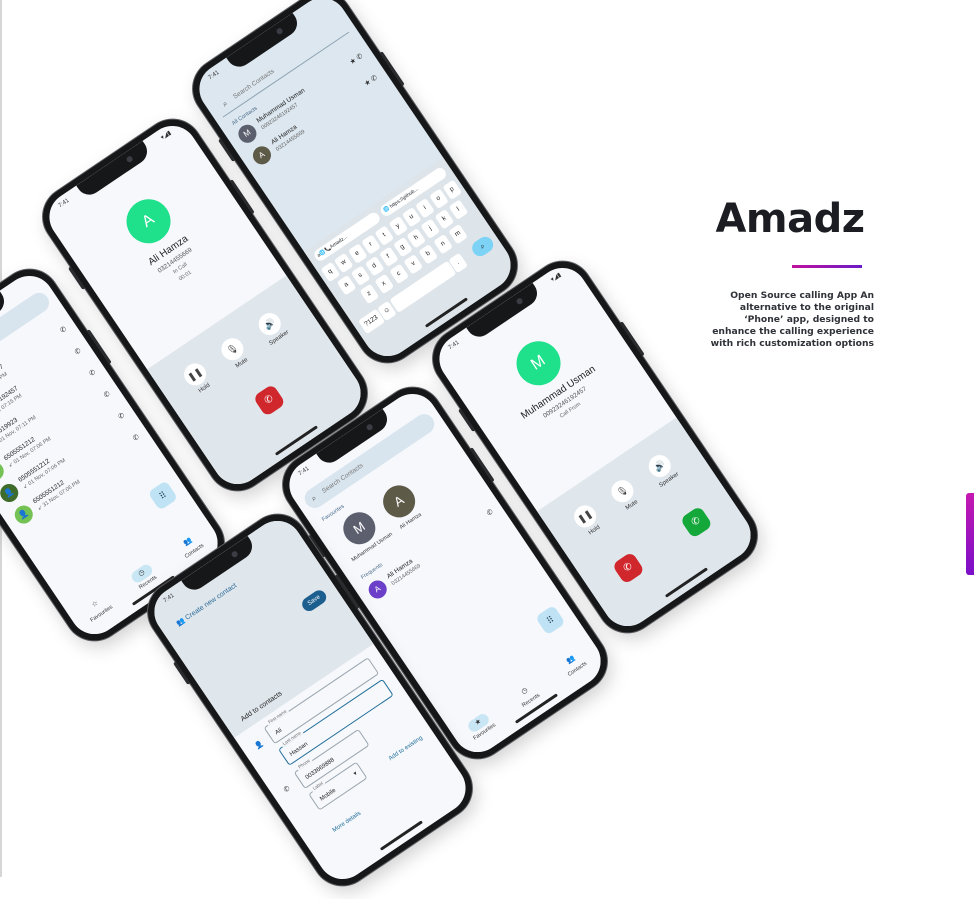 The width and height of the screenshot is (974, 899). What do you see at coordinates (299, 749) in the screenshot?
I see `field-value: Hassan` at bounding box center [299, 749].